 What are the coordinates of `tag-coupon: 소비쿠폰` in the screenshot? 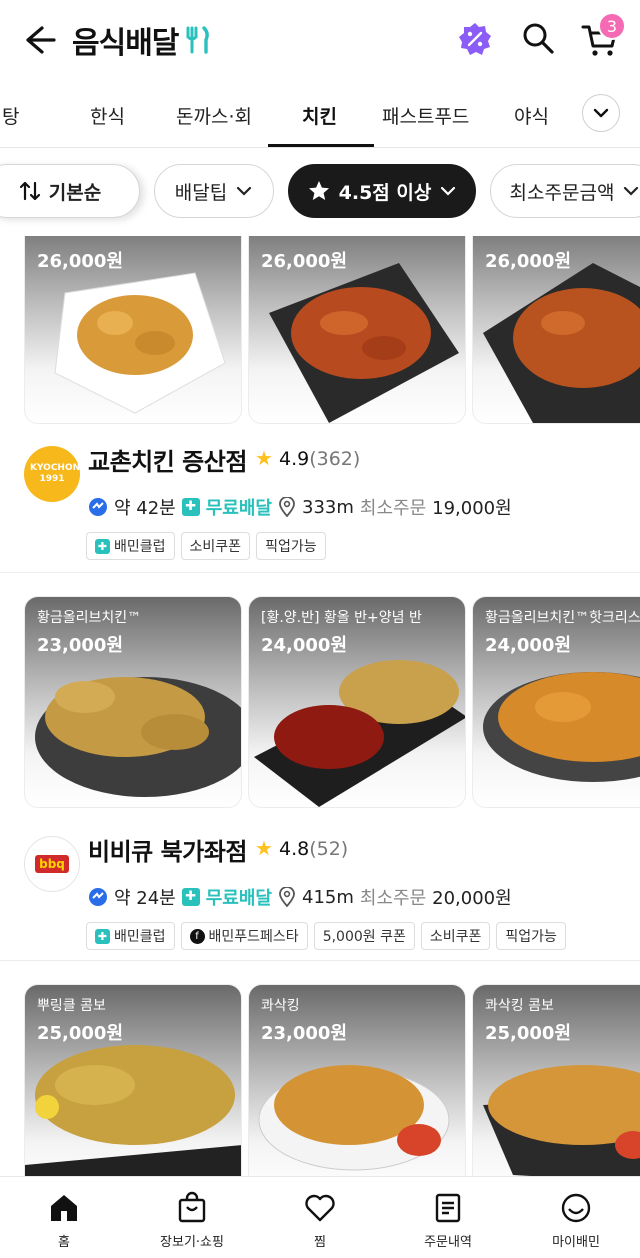 It's located at (215, 546).